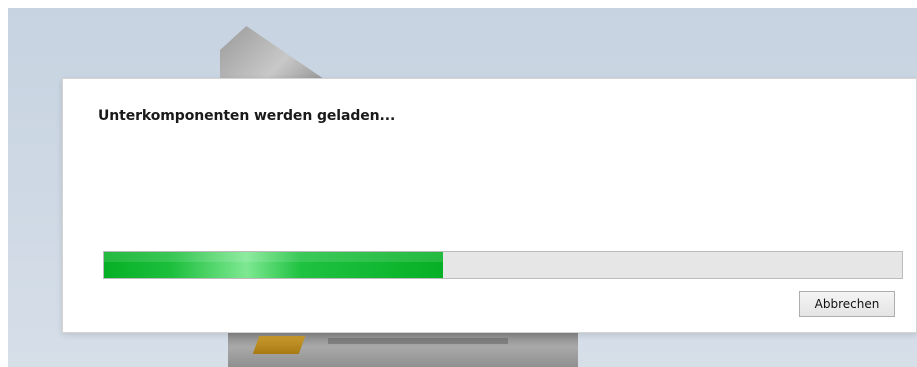  I want to click on cancel-button: Abbrechen, so click(847, 304).